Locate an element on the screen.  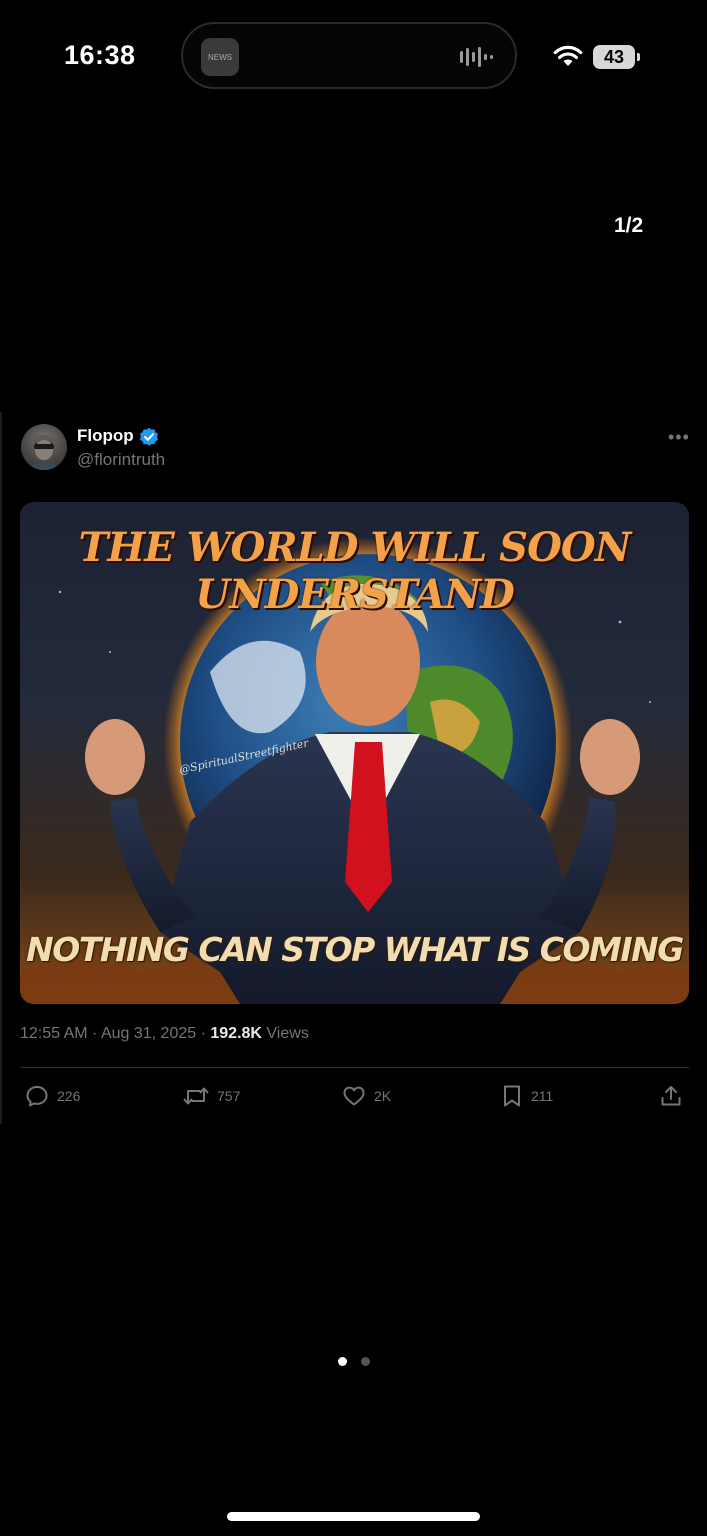
avatar is located at coordinates (44, 447).